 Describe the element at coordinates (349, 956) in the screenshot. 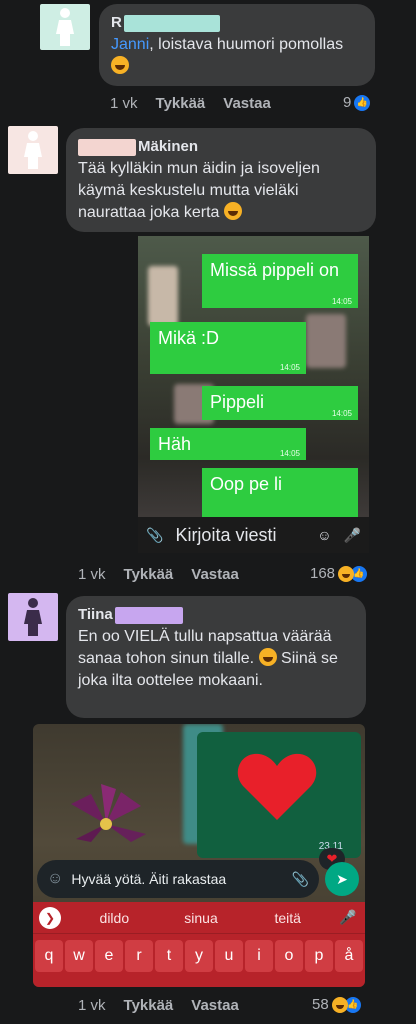

I see `key: å` at that location.